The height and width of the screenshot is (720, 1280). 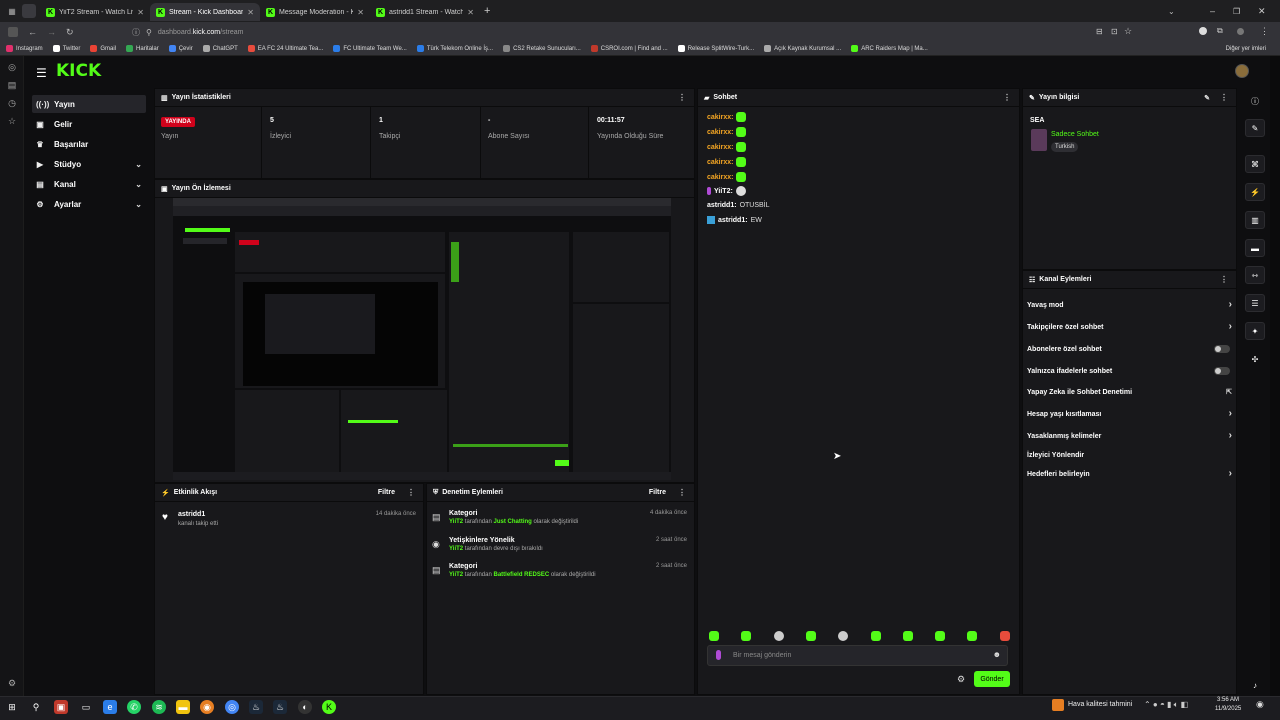 What do you see at coordinates (1255, 303) in the screenshot?
I see `layout-icon: ☰` at bounding box center [1255, 303].